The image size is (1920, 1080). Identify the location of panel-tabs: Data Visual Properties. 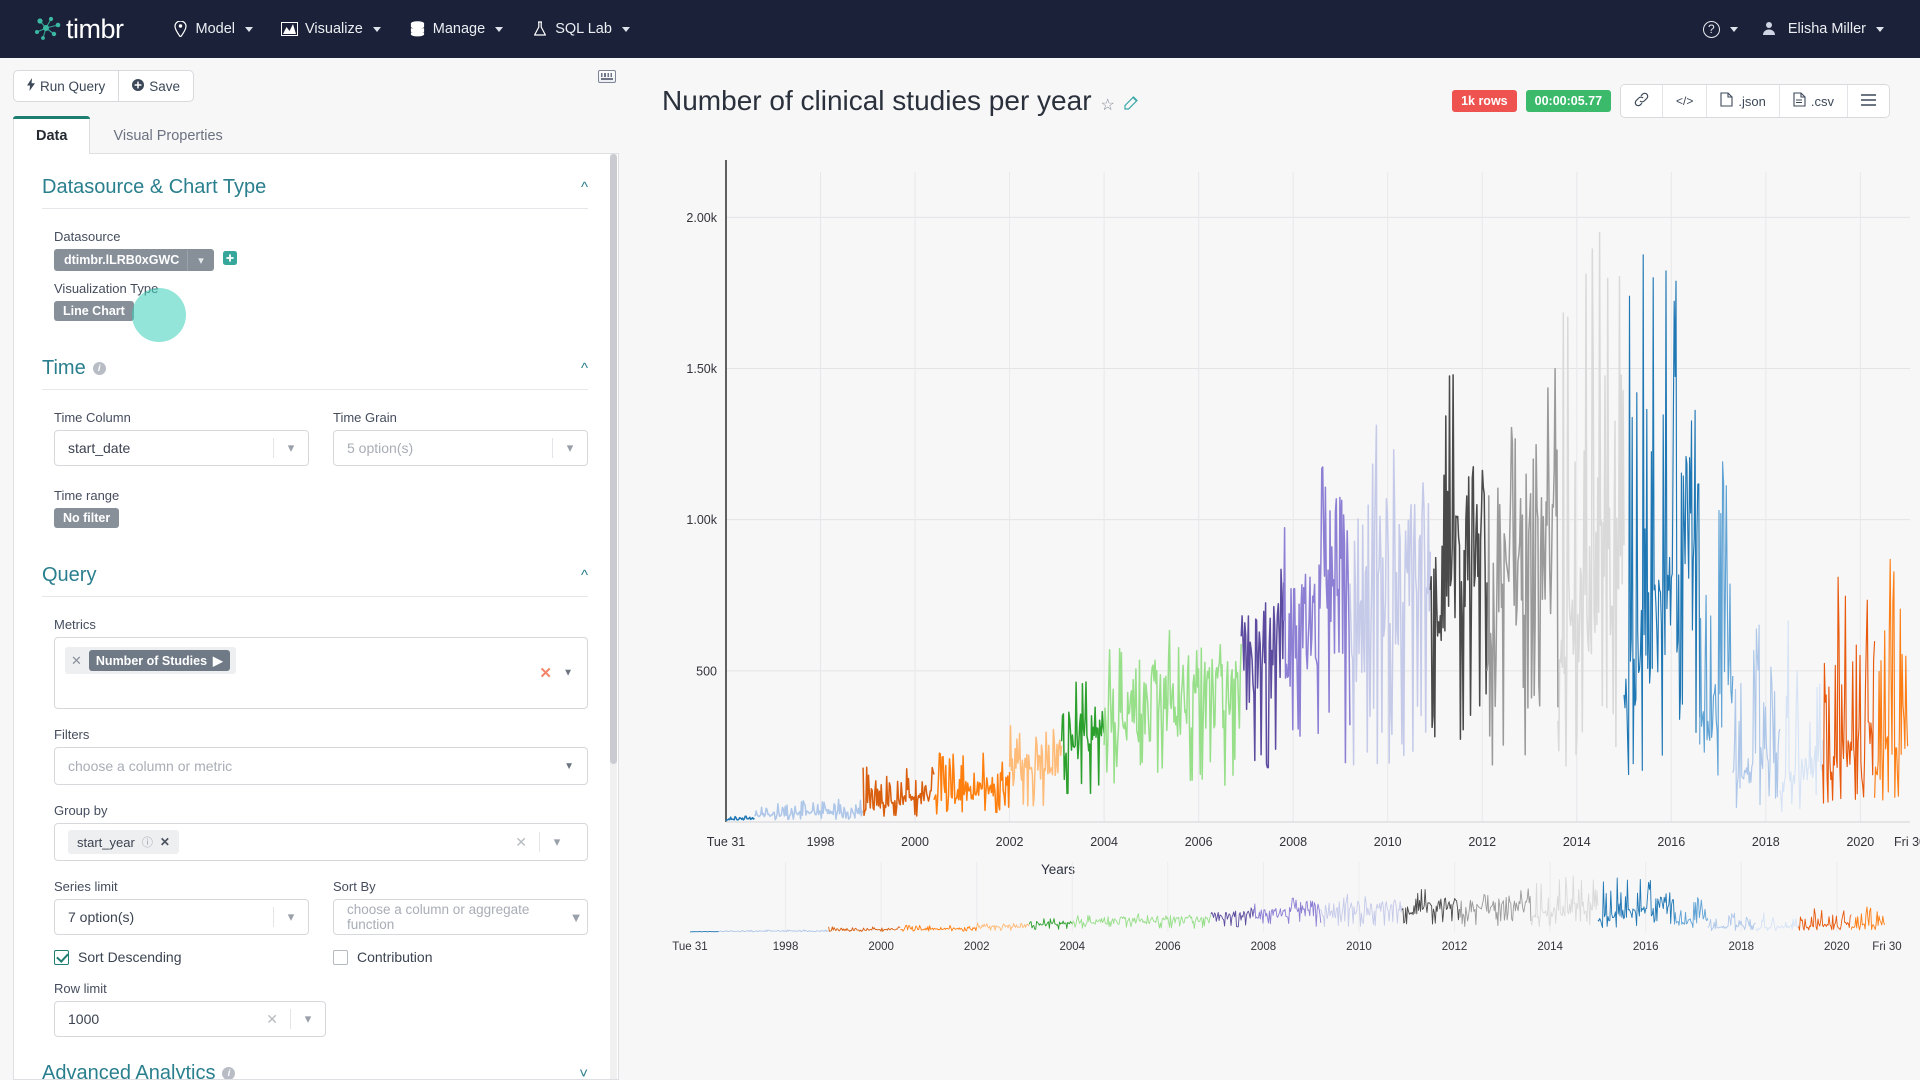
(316, 134).